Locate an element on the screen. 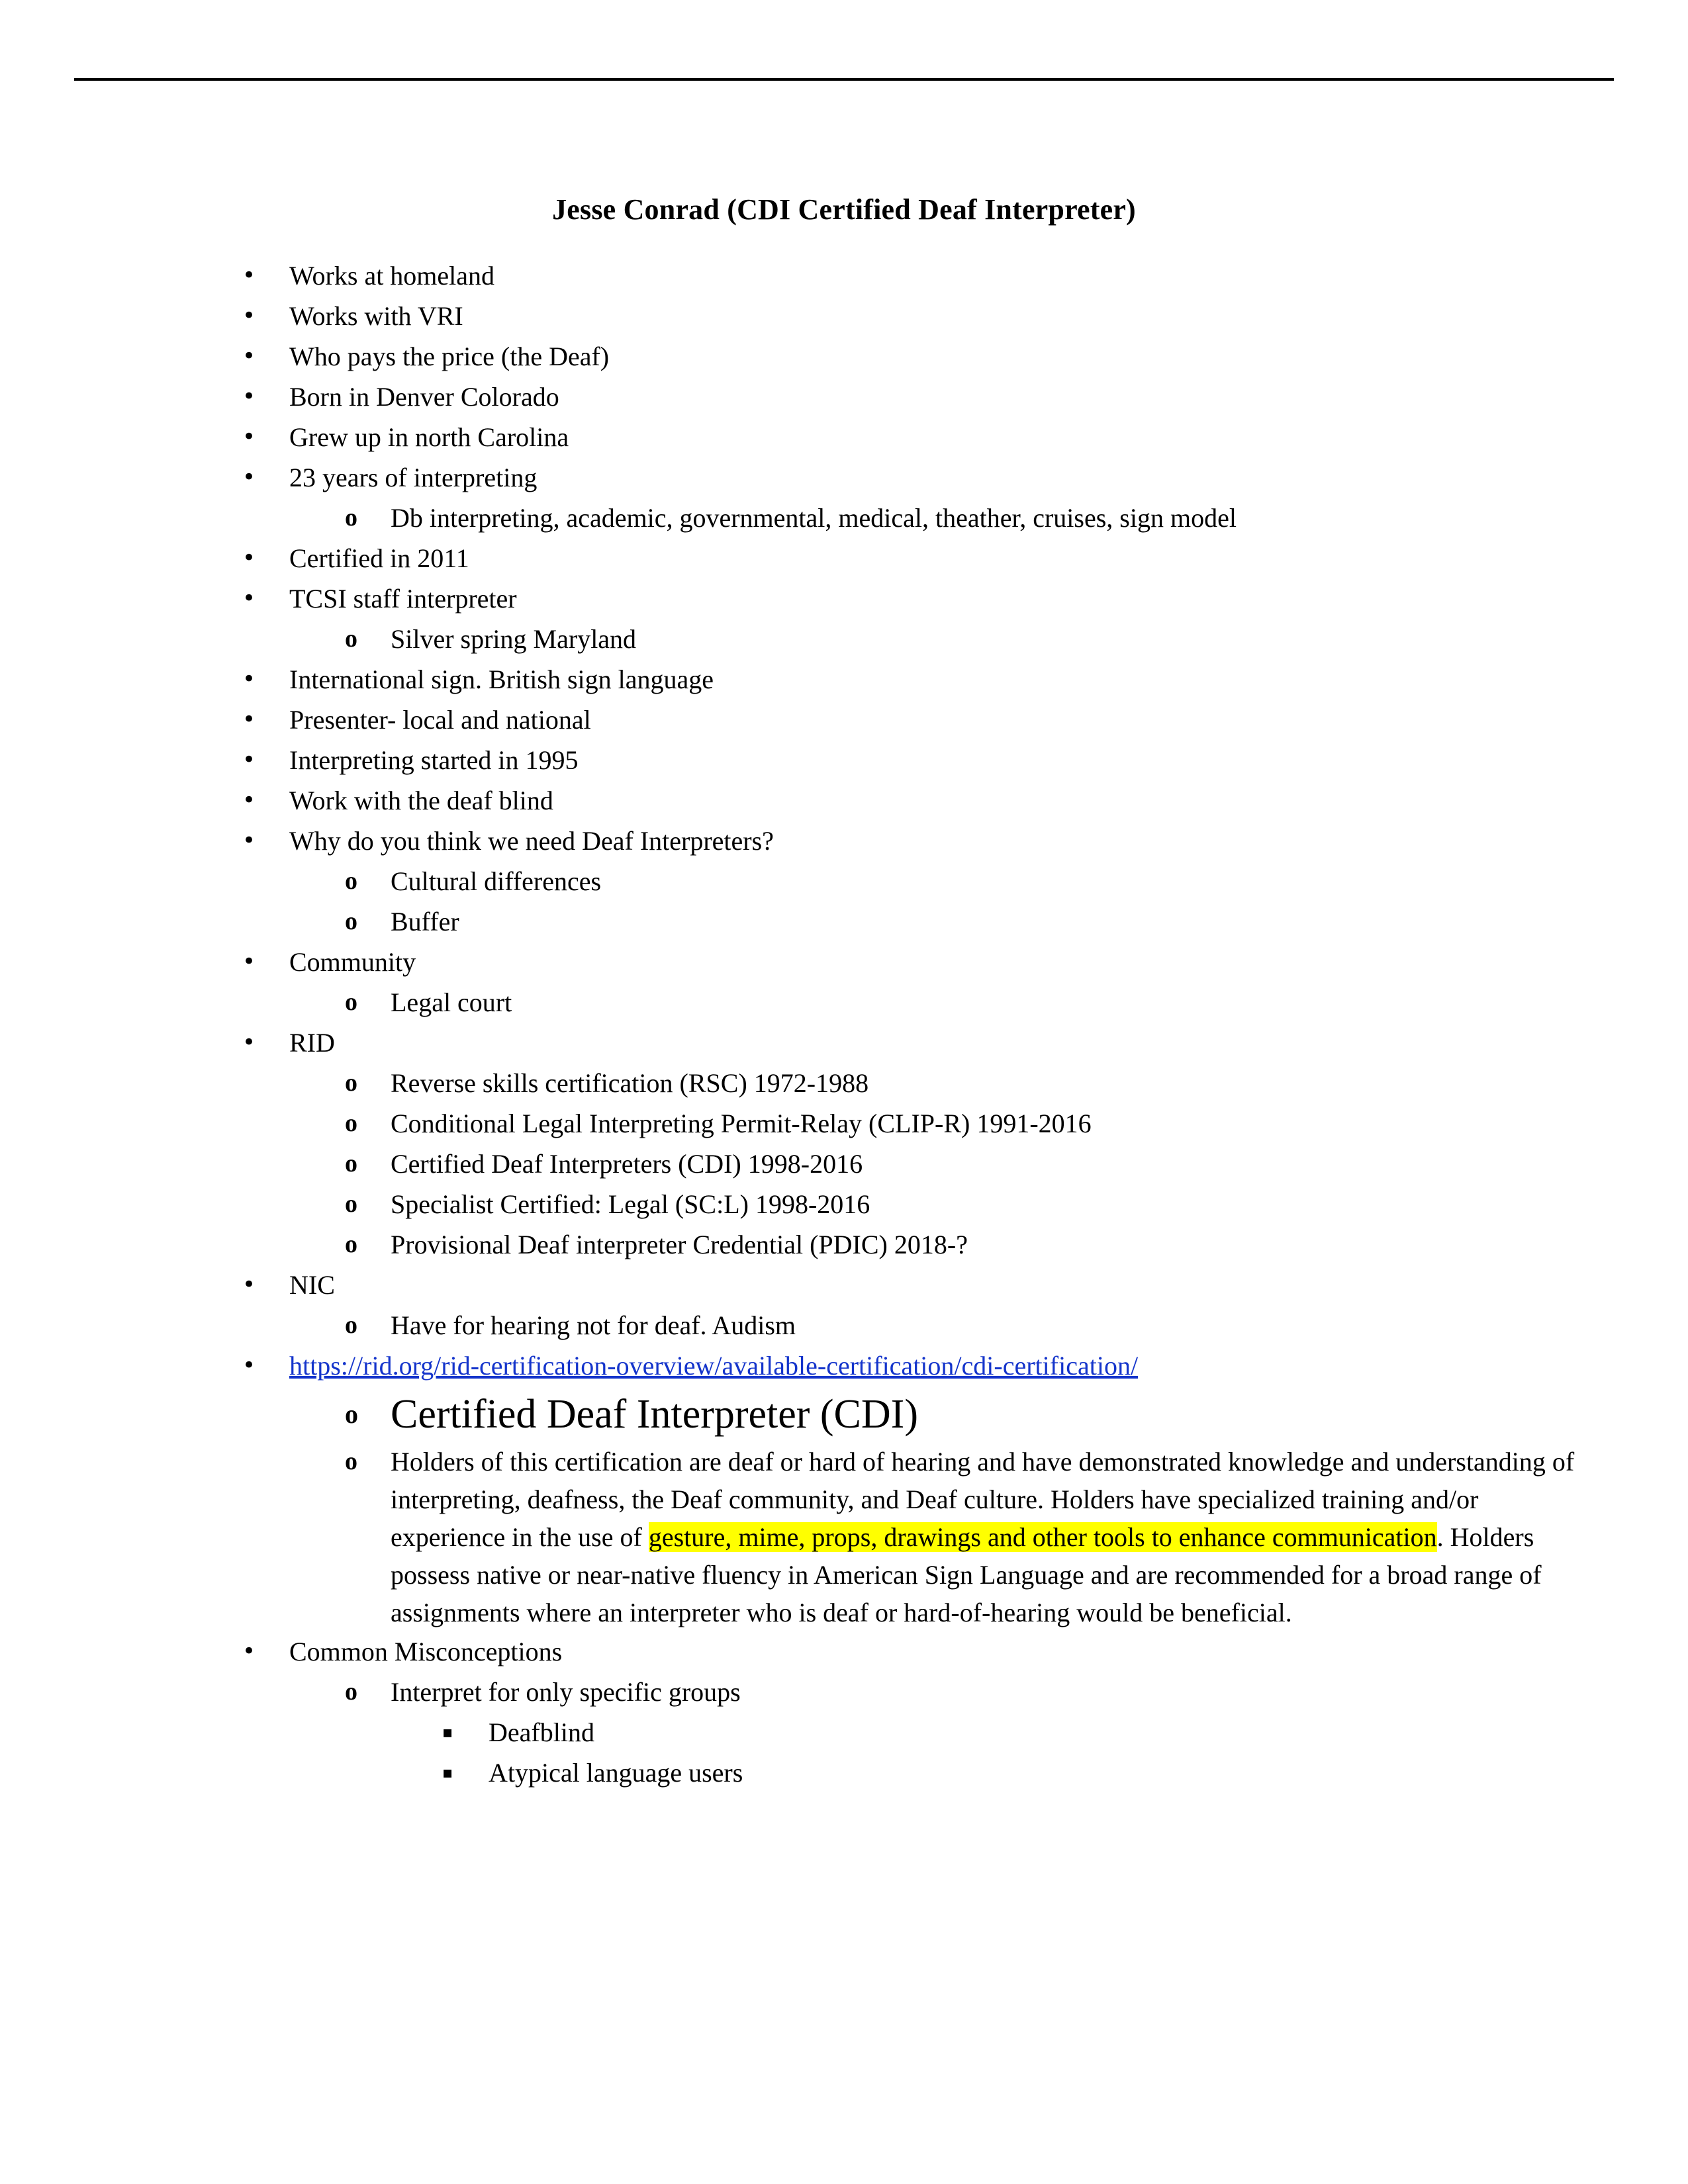 Image resolution: width=1688 pixels, height=2184 pixels. list-item-text: Cultural differences is located at coordinates (496, 881).